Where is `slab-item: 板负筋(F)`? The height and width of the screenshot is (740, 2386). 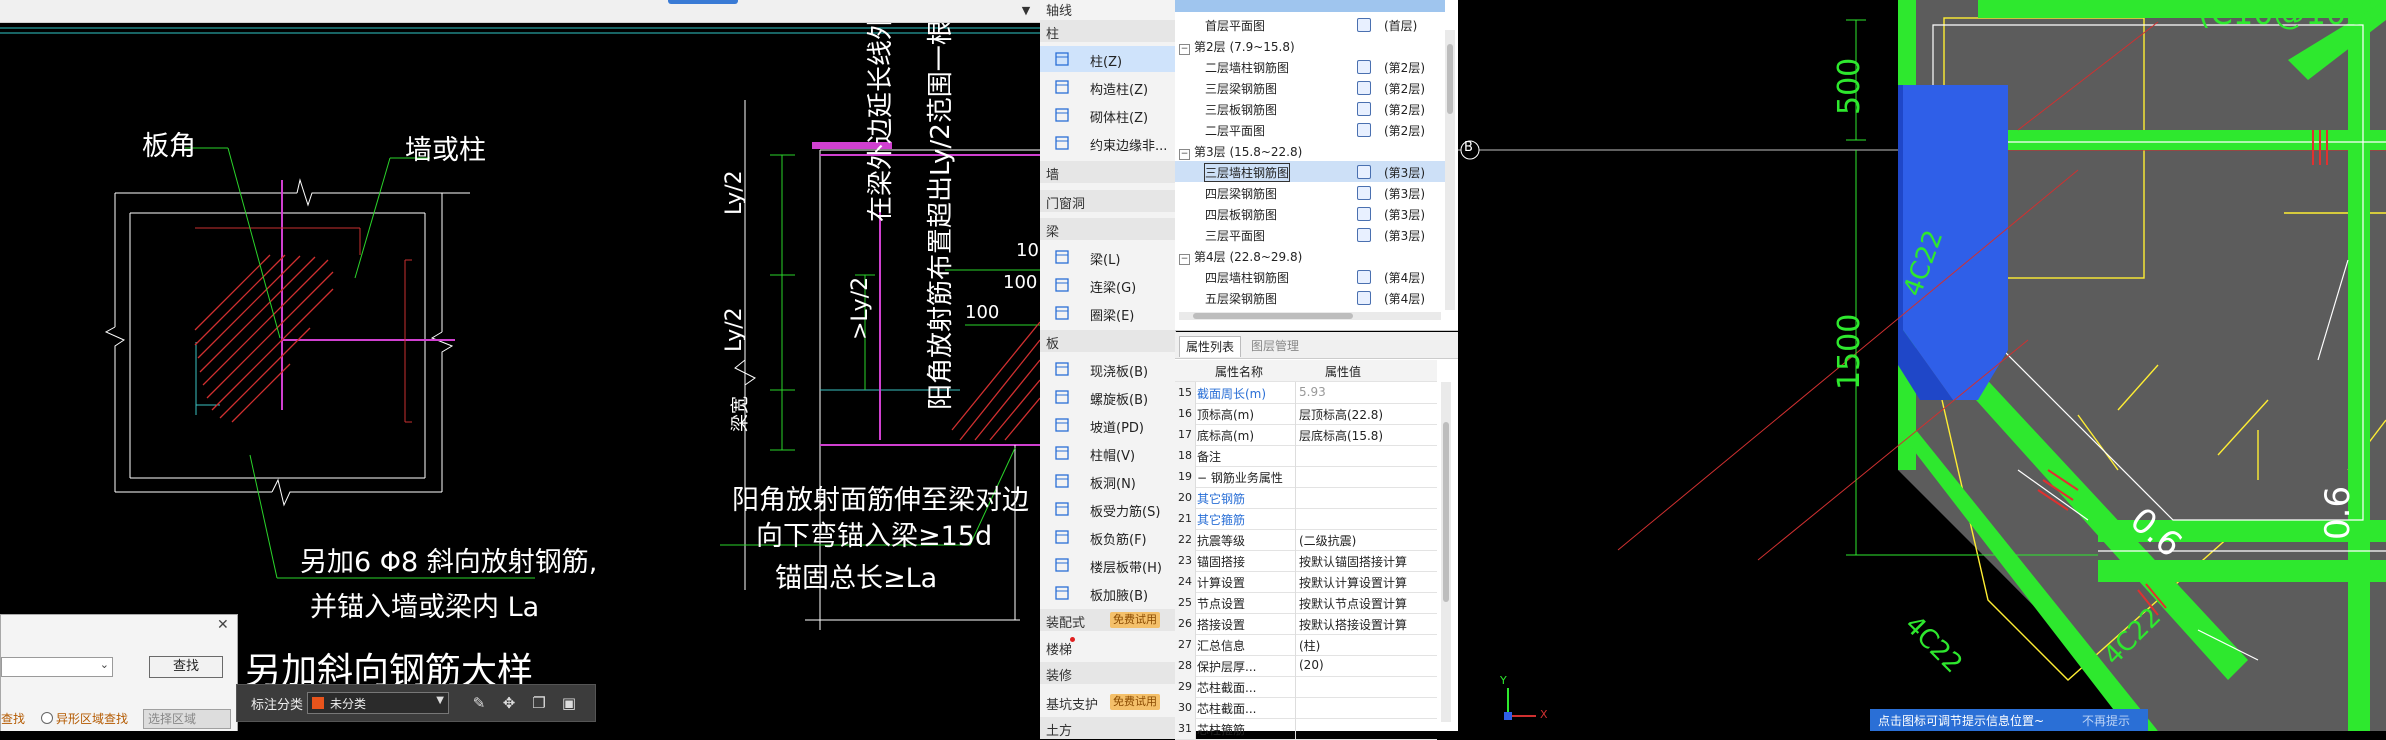 slab-item: 板负筋(F) is located at coordinates (1107, 537).